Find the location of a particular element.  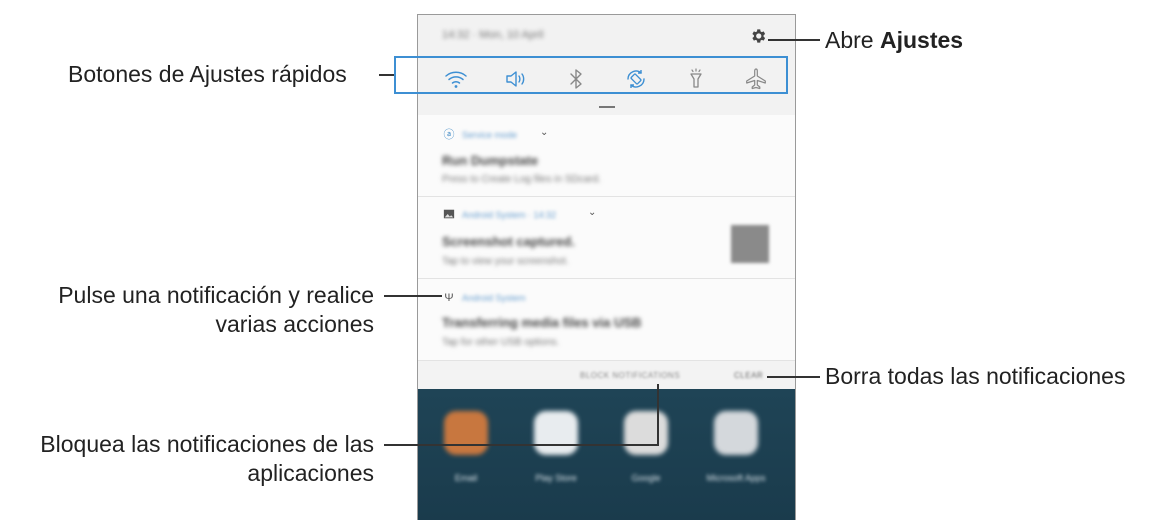

google-folder-icon is located at coordinates (646, 433).